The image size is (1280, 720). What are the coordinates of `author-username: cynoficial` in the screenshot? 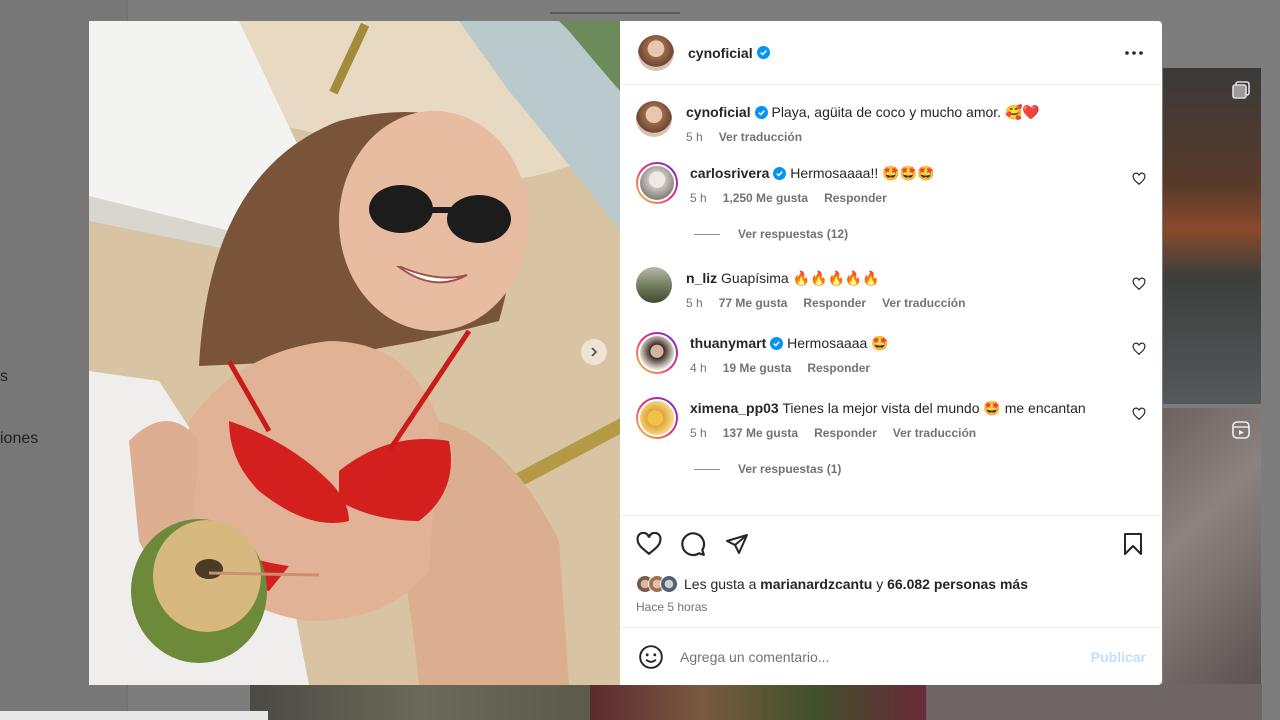 It's located at (720, 53).